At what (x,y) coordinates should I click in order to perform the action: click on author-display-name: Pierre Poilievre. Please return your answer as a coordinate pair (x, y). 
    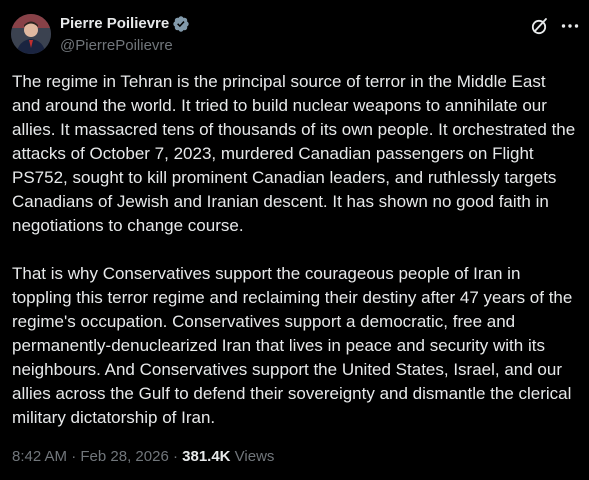
    Looking at the image, I should click on (114, 24).